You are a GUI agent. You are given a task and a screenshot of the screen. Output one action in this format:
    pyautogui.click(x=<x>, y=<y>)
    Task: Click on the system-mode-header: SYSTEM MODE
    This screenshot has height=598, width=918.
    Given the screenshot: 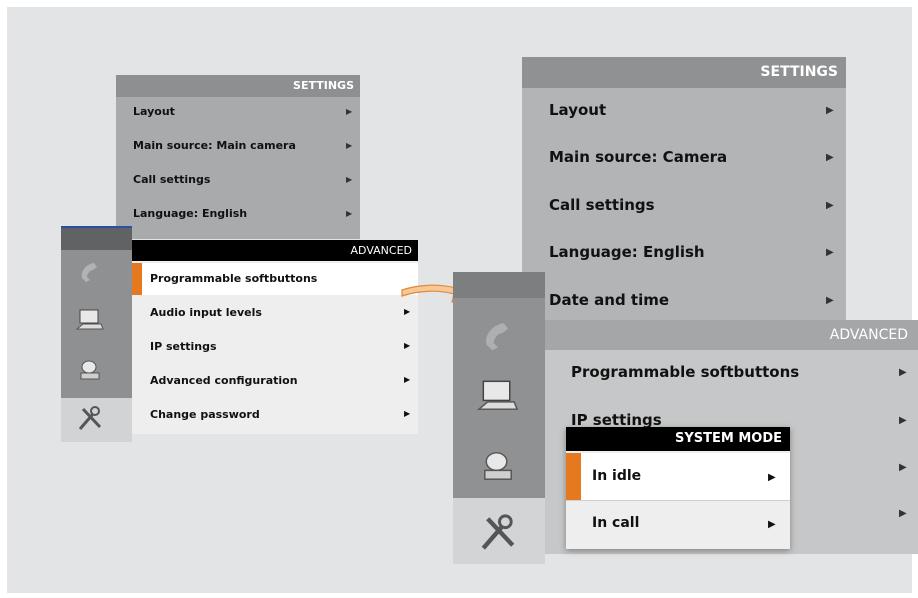 What is the action you would take?
    pyautogui.click(x=678, y=439)
    